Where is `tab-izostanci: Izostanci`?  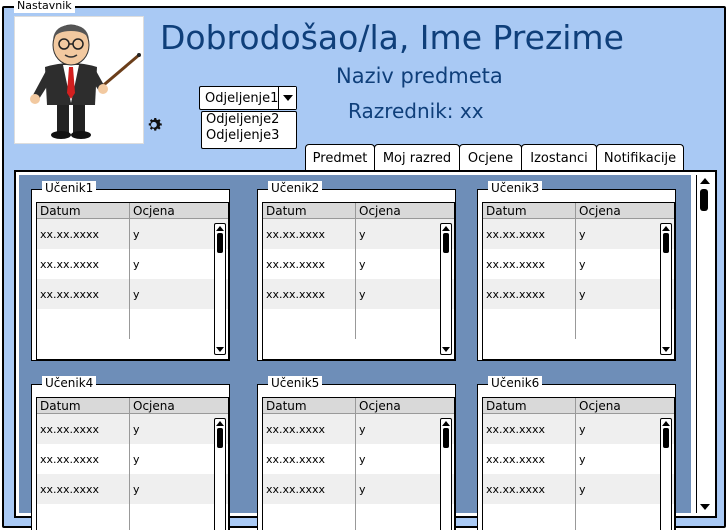
tab-izostanci: Izostanci is located at coordinates (559, 157).